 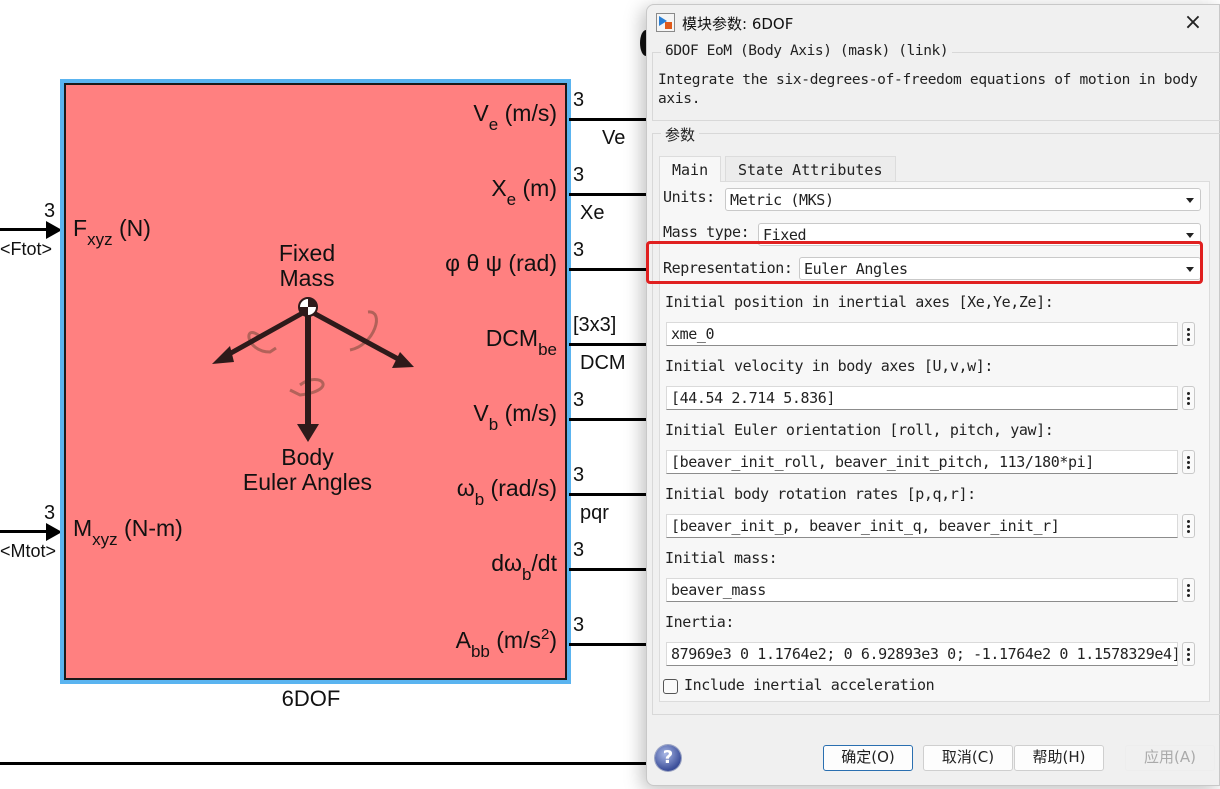 What do you see at coordinates (506, 643) in the screenshot?
I see `output-port-label: Abb (m/s2)` at bounding box center [506, 643].